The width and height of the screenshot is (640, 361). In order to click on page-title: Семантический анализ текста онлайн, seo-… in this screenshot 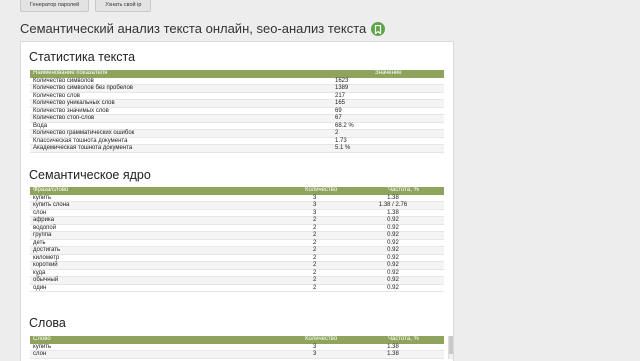, I will do `click(193, 28)`.